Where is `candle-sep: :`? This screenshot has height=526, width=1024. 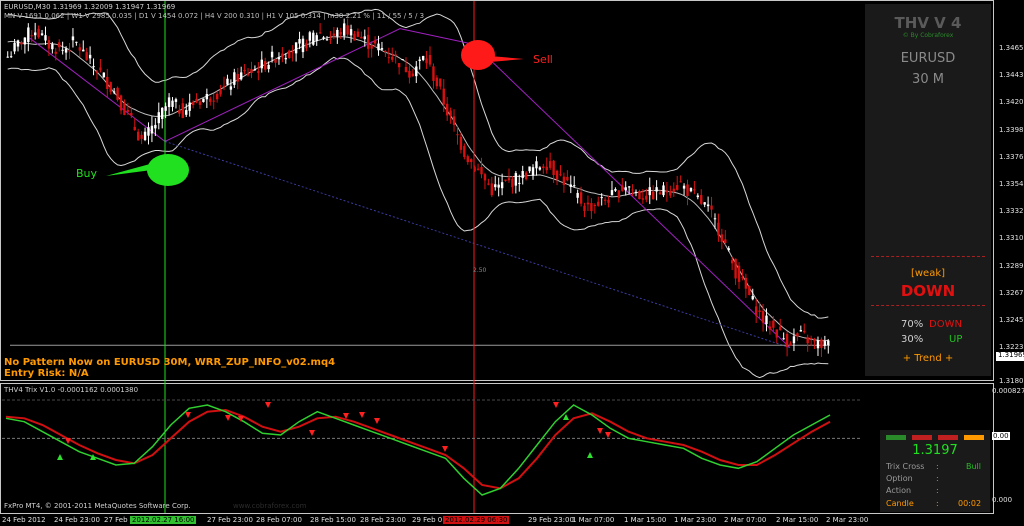 candle-sep: : is located at coordinates (937, 503).